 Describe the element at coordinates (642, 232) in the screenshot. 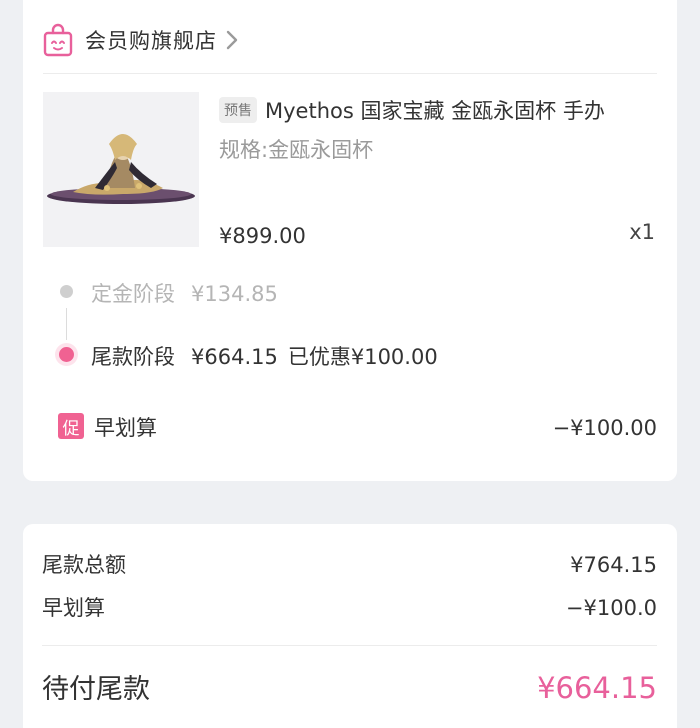

I see `product-quantity: x1` at that location.